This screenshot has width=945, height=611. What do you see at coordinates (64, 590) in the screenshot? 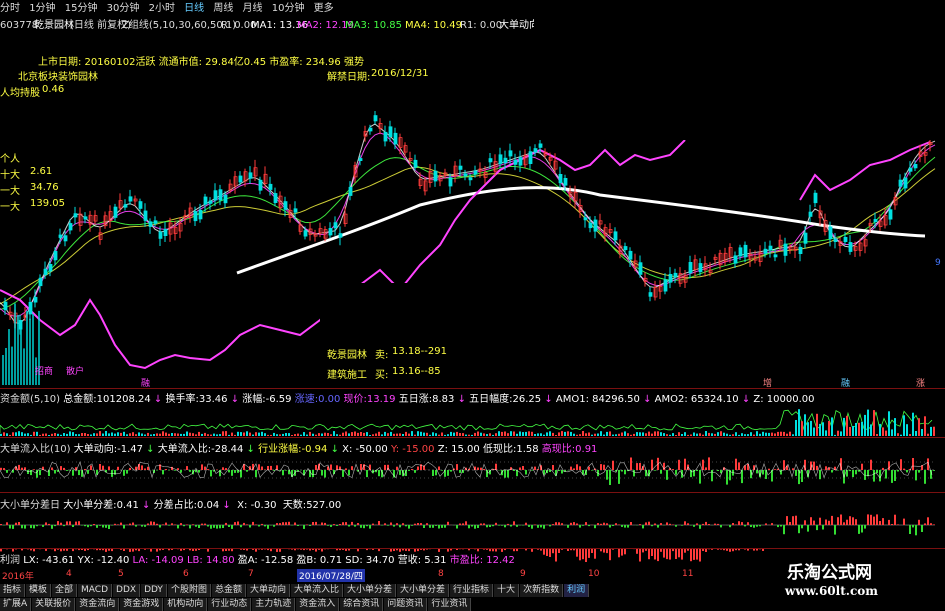
I see `tab-quanbu: 全部` at bounding box center [64, 590].